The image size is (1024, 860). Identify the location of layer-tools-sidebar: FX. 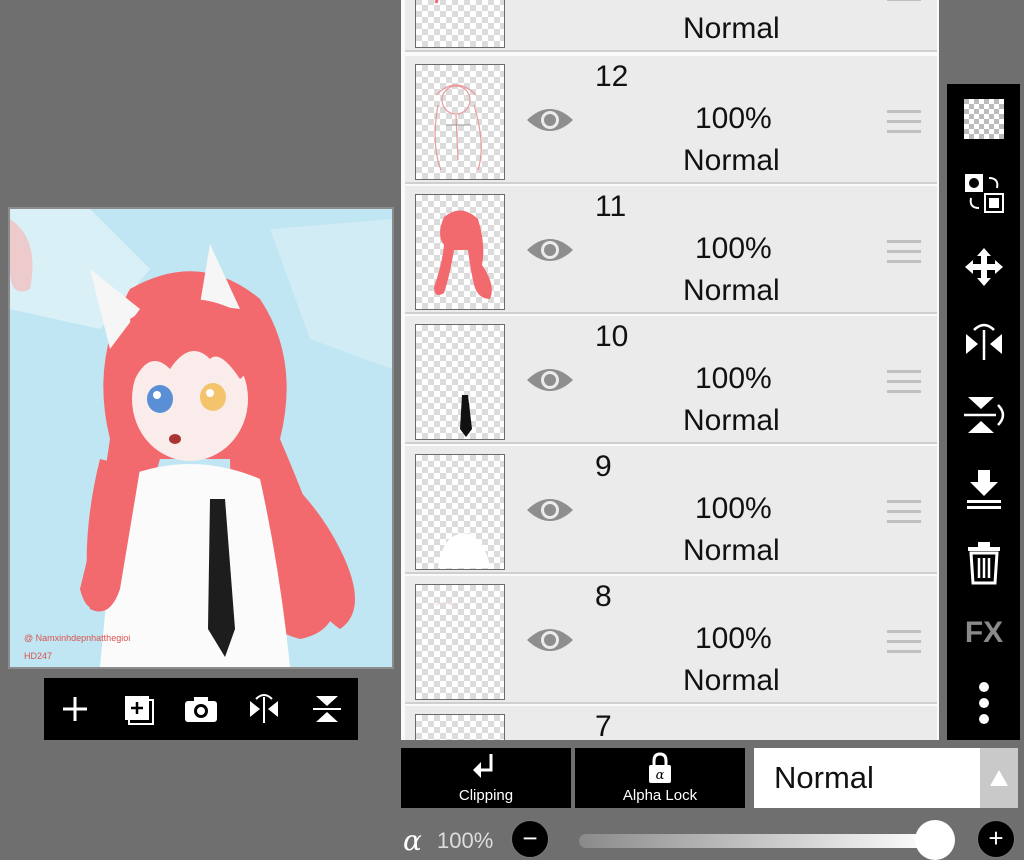
(983, 412).